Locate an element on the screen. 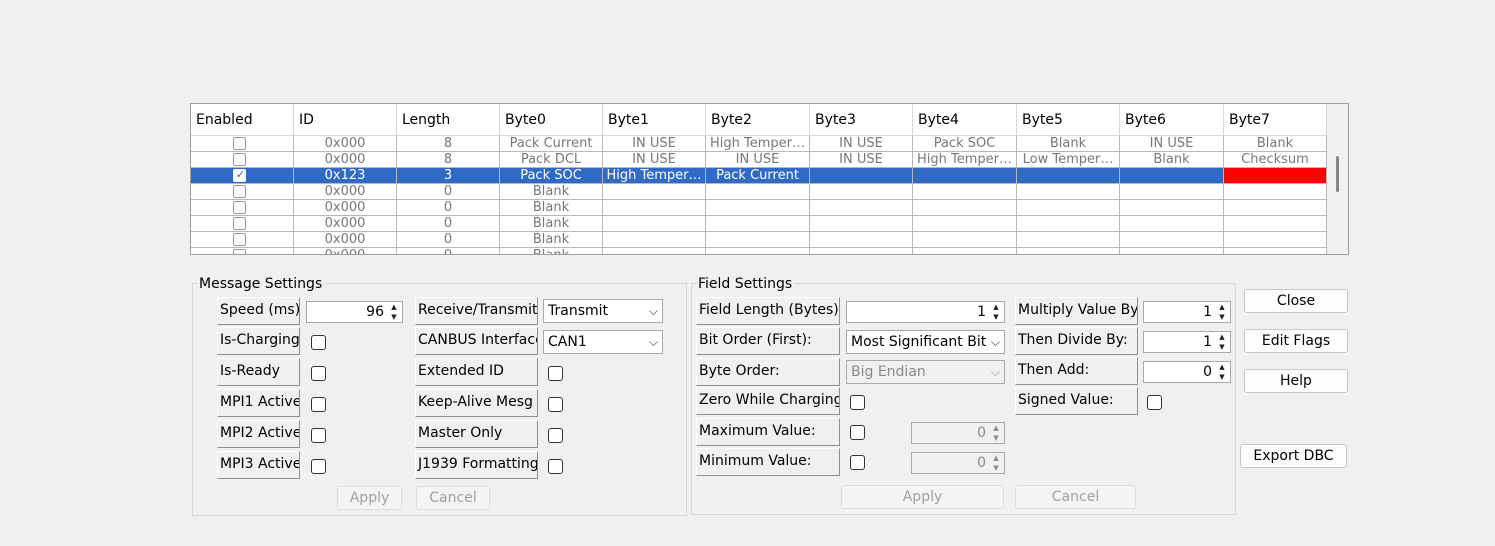  bit-order-select: Most Significant Bit ⌵ is located at coordinates (925, 342).